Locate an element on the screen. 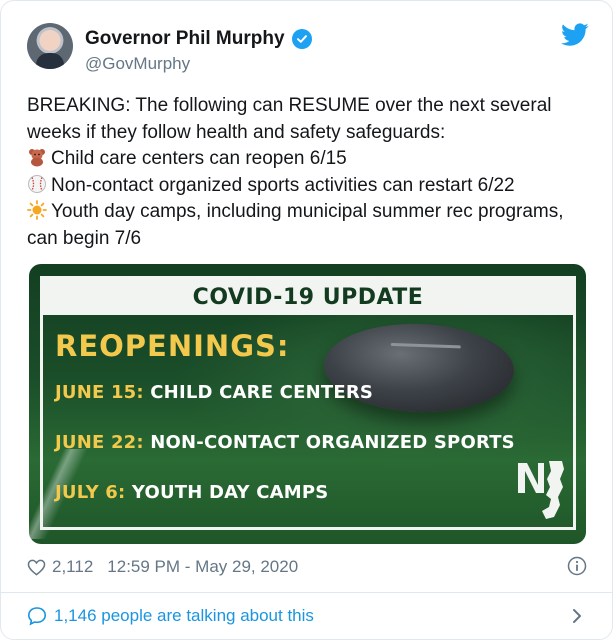 The height and width of the screenshot is (640, 613). author-display-name: Governor Phil Murphy is located at coordinates (185, 39).